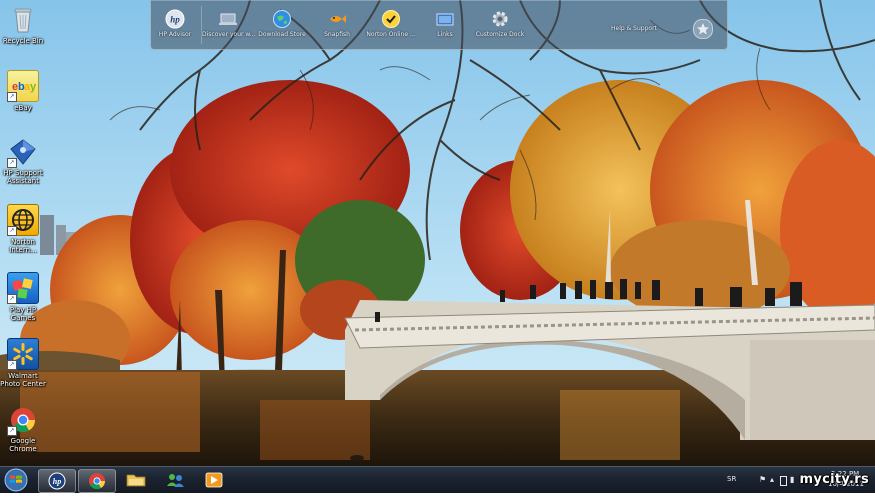  I want to click on network-icon: ▮, so click(792, 479).